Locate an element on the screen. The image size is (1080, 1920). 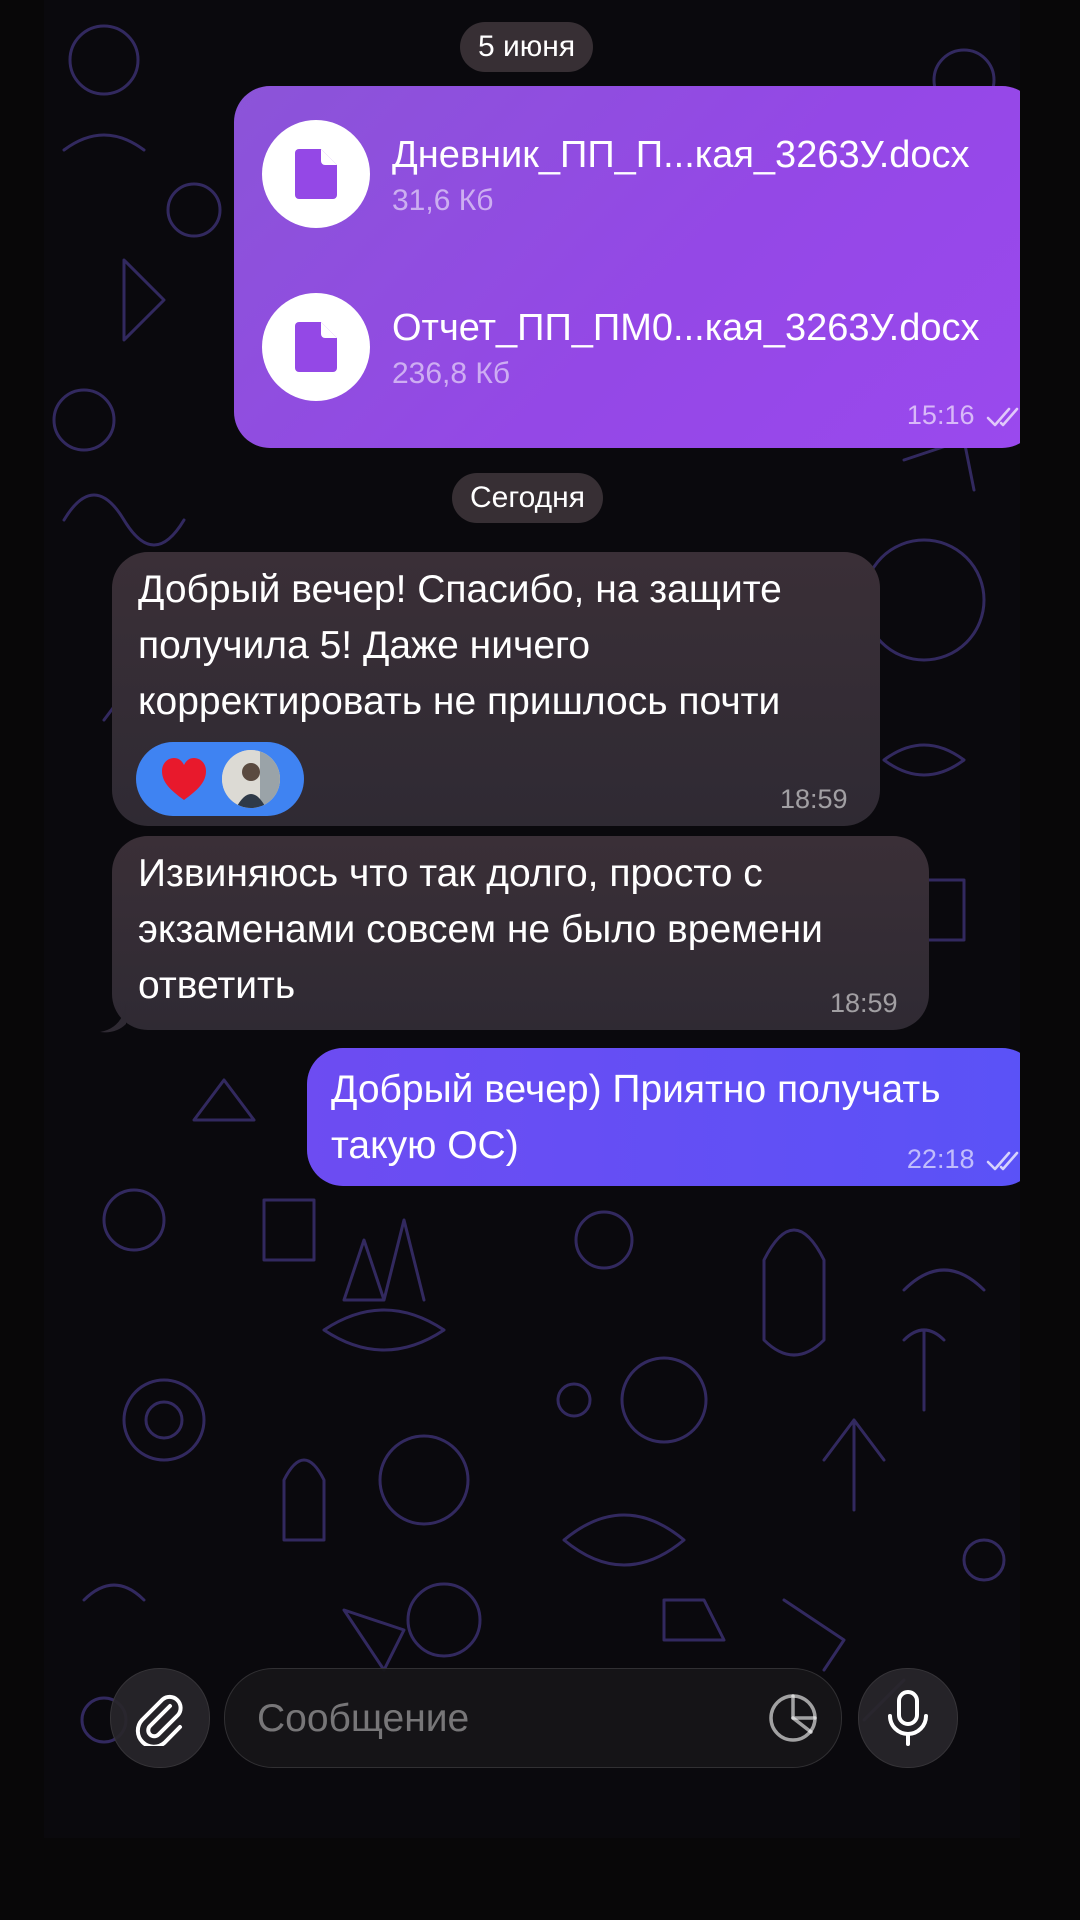
microphone-icon is located at coordinates (908, 1718).